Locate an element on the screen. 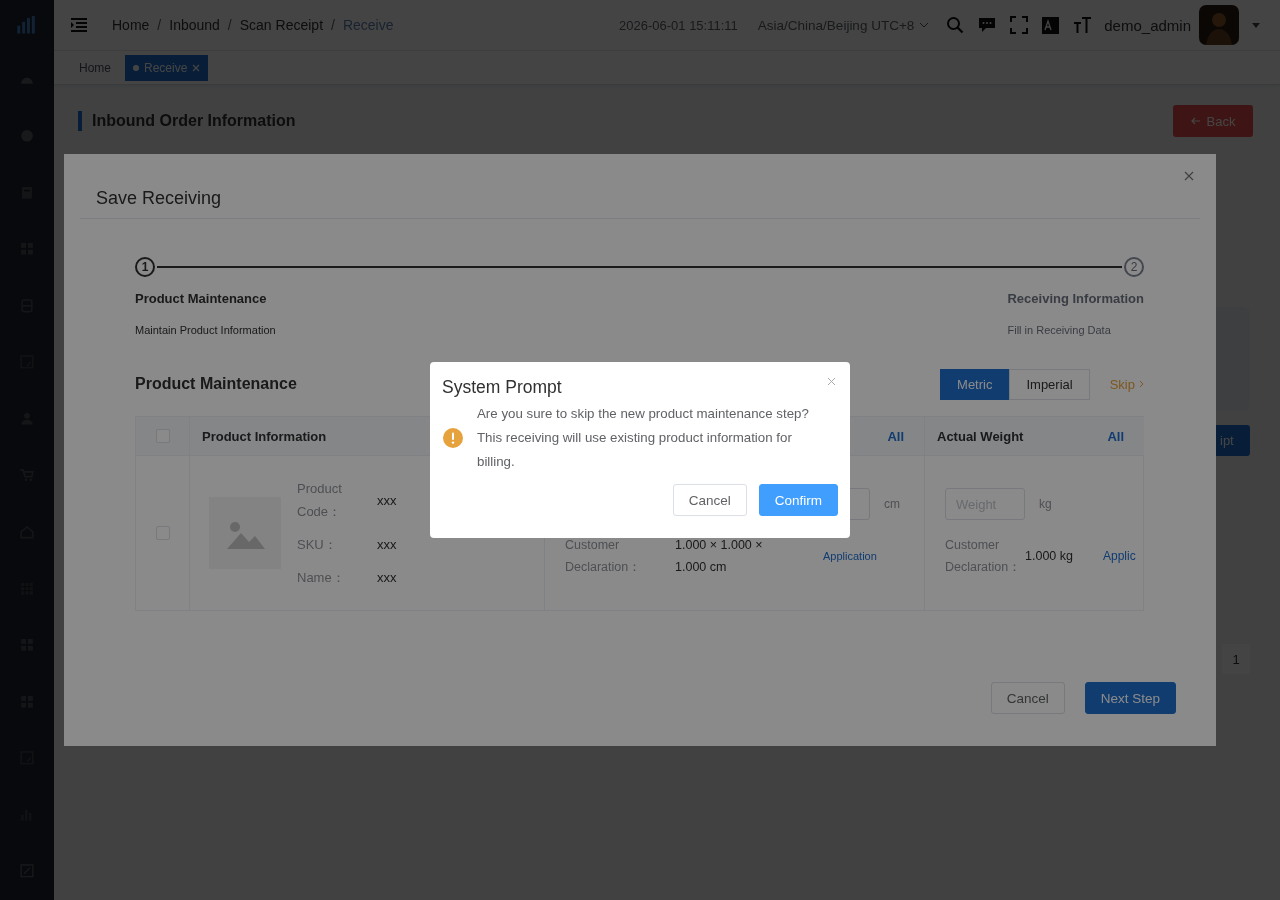 The height and width of the screenshot is (900, 1280). fullscreen-icon is located at coordinates (1019, 25).